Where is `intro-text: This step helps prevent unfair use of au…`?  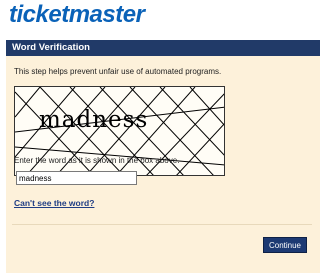 intro-text: This step helps prevent unfair use of au… is located at coordinates (118, 71).